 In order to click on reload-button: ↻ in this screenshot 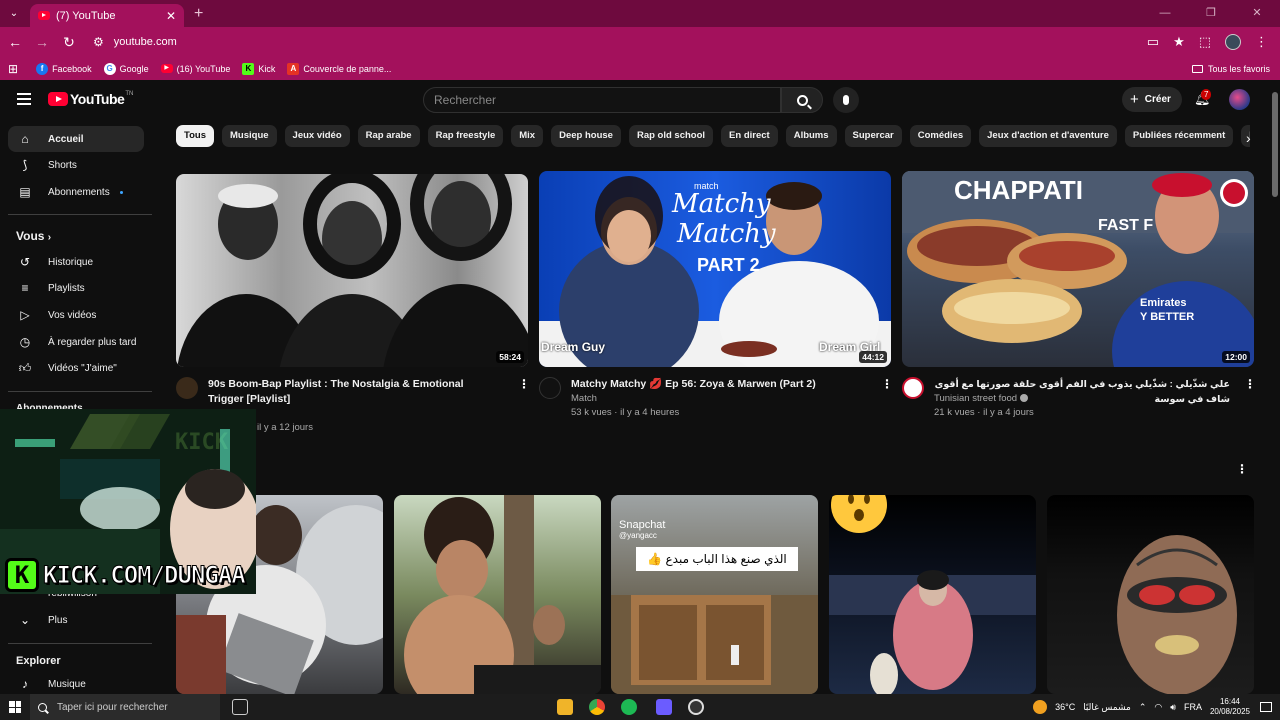, I will do `click(69, 42)`.